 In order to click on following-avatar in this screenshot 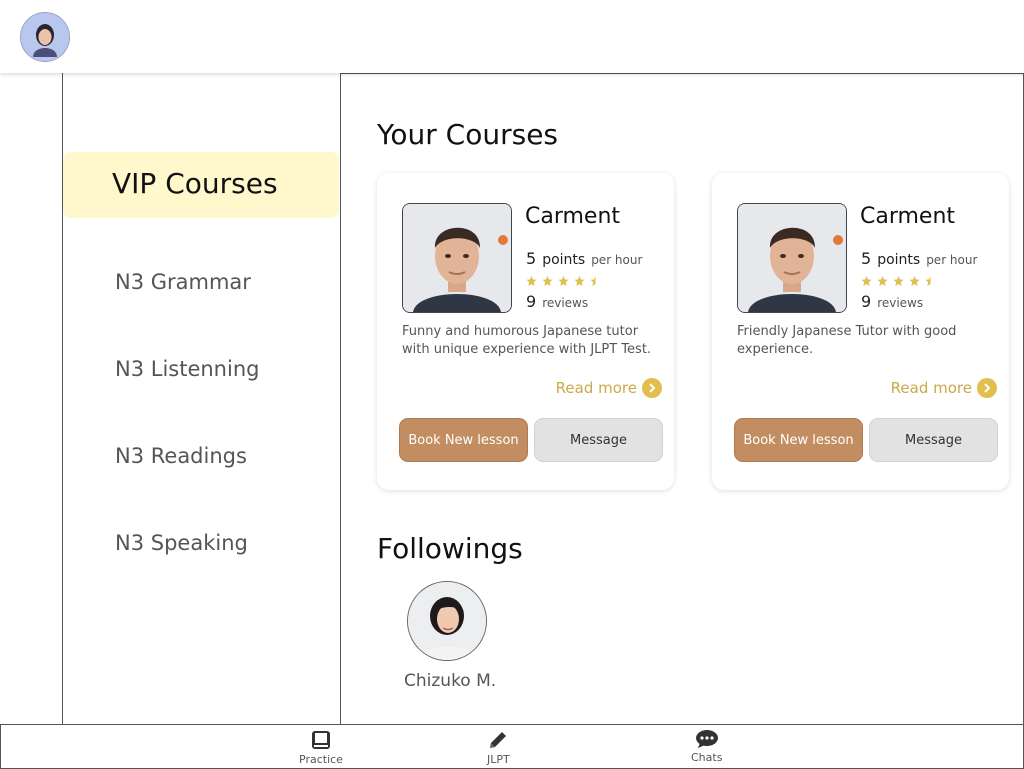, I will do `click(447, 621)`.